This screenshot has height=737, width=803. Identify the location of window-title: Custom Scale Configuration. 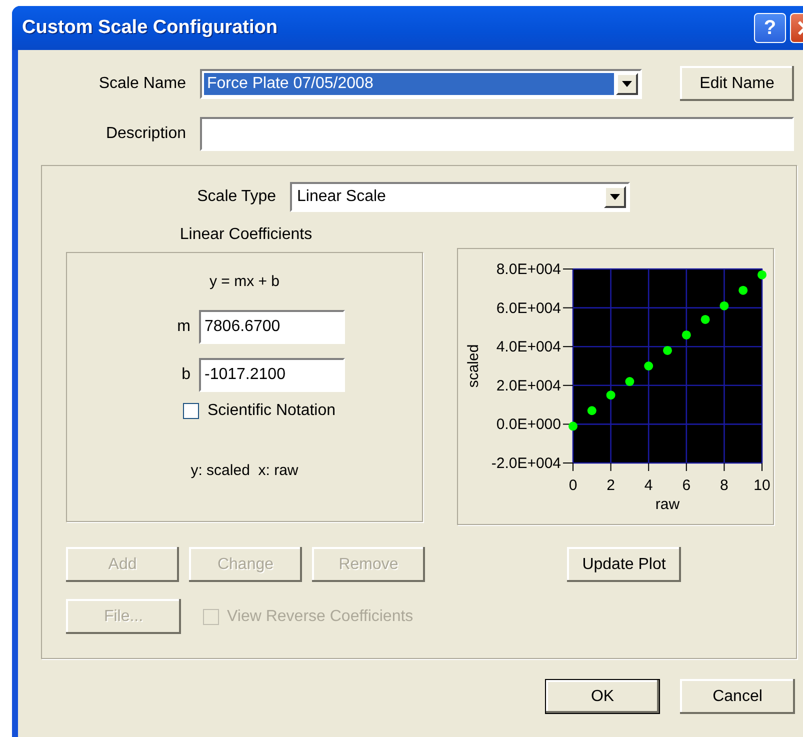
(150, 28).